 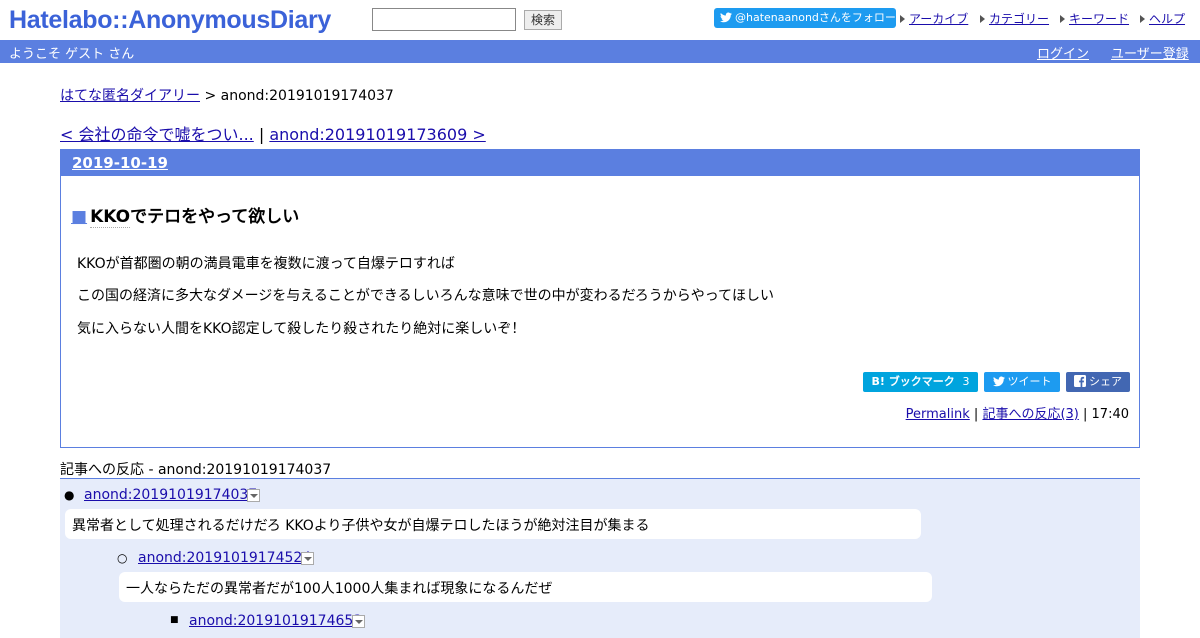 I want to click on facebook-share-button: シェア, so click(x=1098, y=382).